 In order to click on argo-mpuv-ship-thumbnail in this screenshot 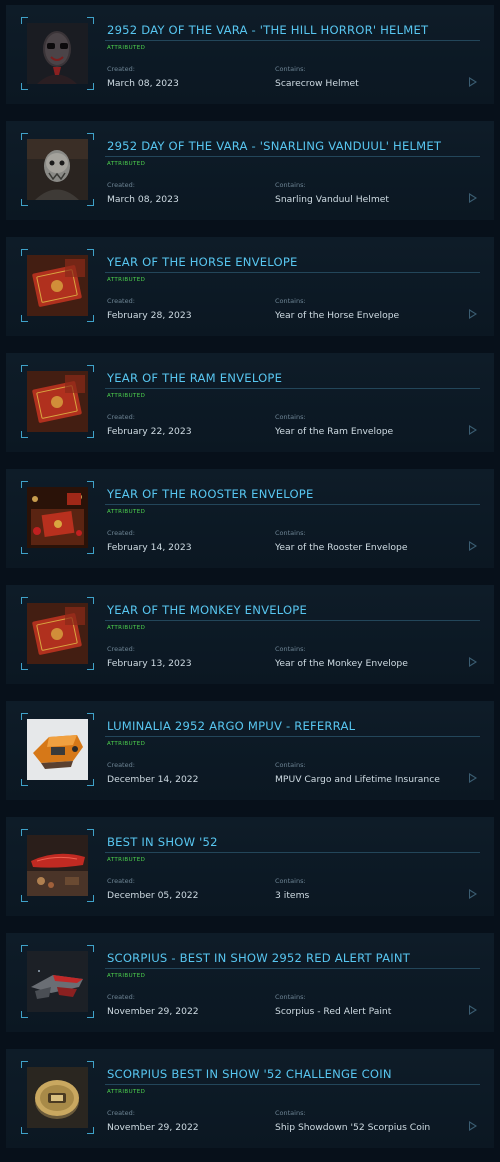, I will do `click(57, 749)`.